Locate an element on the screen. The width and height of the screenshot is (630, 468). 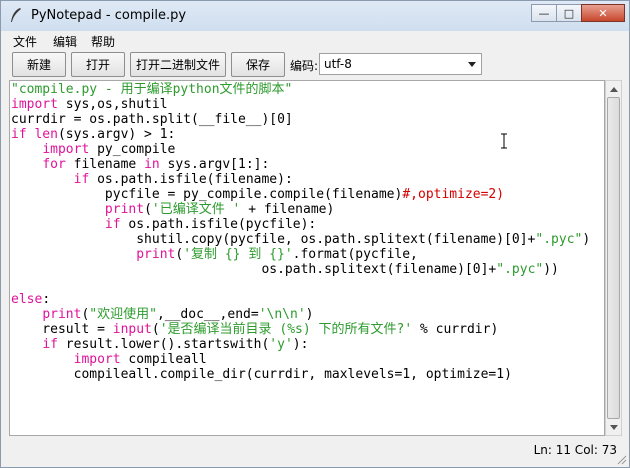
window-controls: — □ ✕ is located at coordinates (578, 14).